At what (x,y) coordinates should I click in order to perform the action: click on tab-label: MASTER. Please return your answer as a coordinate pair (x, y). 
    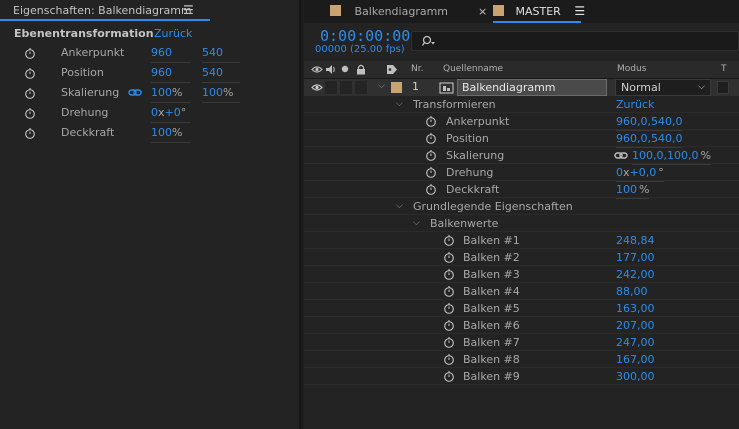
    Looking at the image, I should click on (538, 11).